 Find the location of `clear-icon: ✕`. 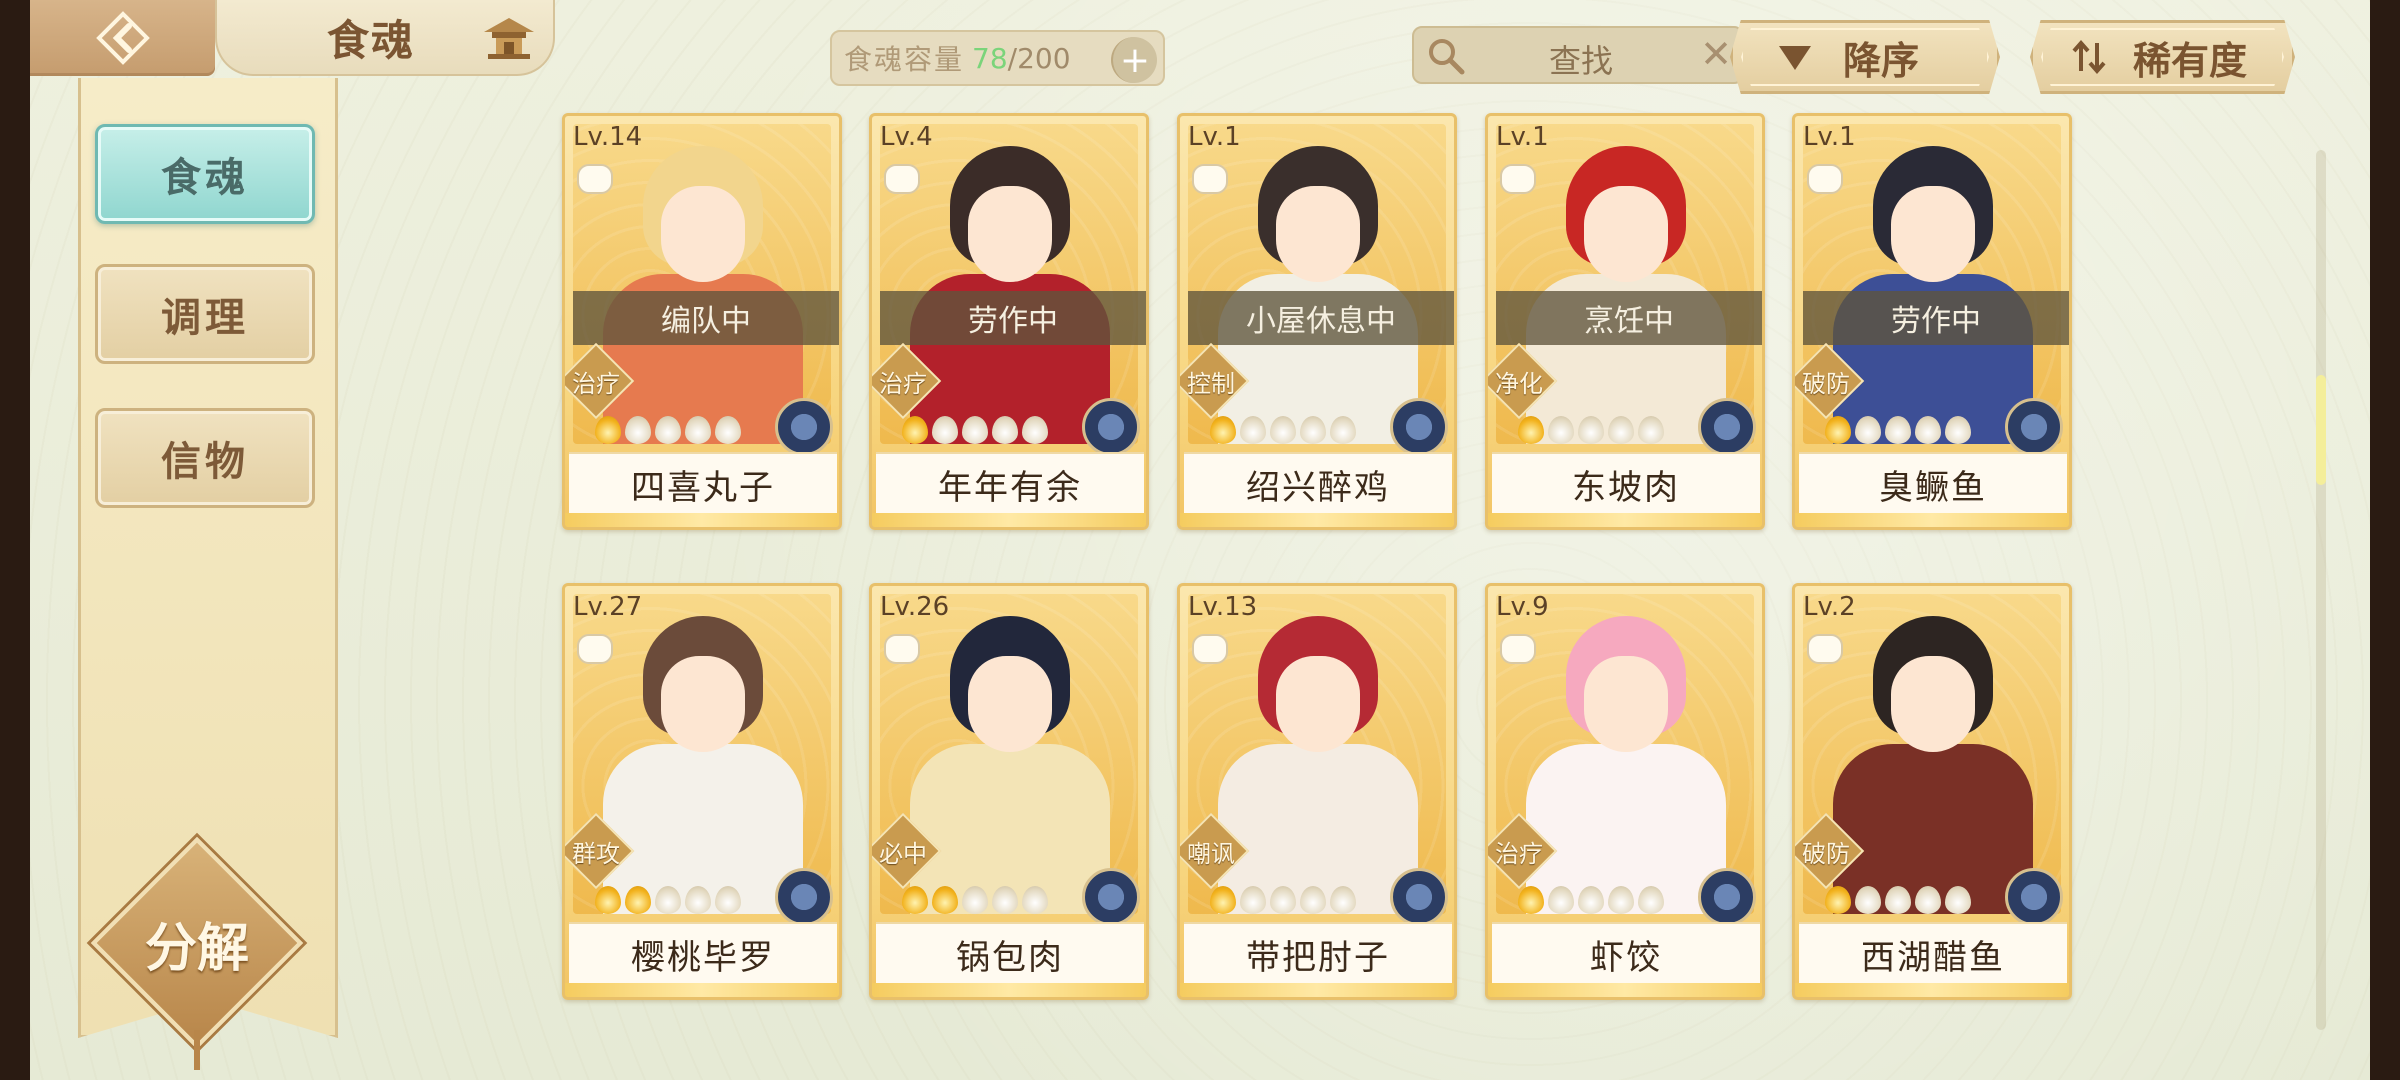

clear-icon: ✕ is located at coordinates (1716, 54).